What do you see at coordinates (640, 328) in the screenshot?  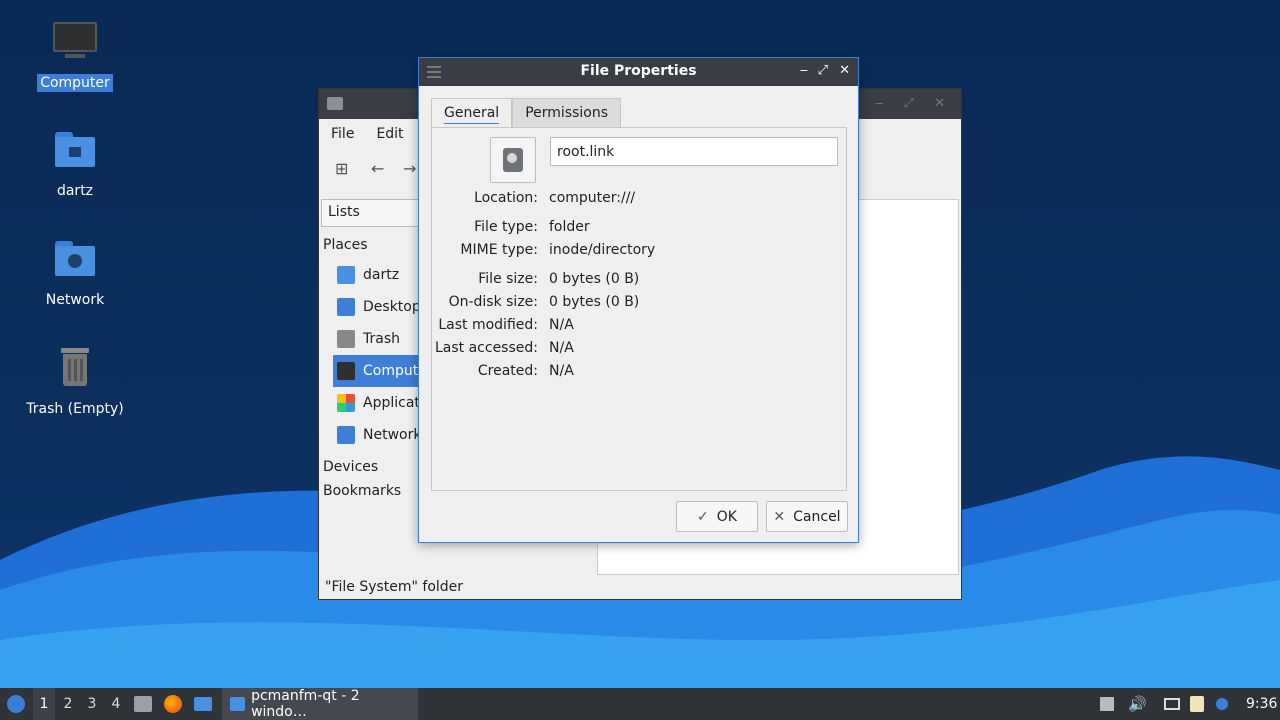 I see `property-row: Last modified: N/A` at bounding box center [640, 328].